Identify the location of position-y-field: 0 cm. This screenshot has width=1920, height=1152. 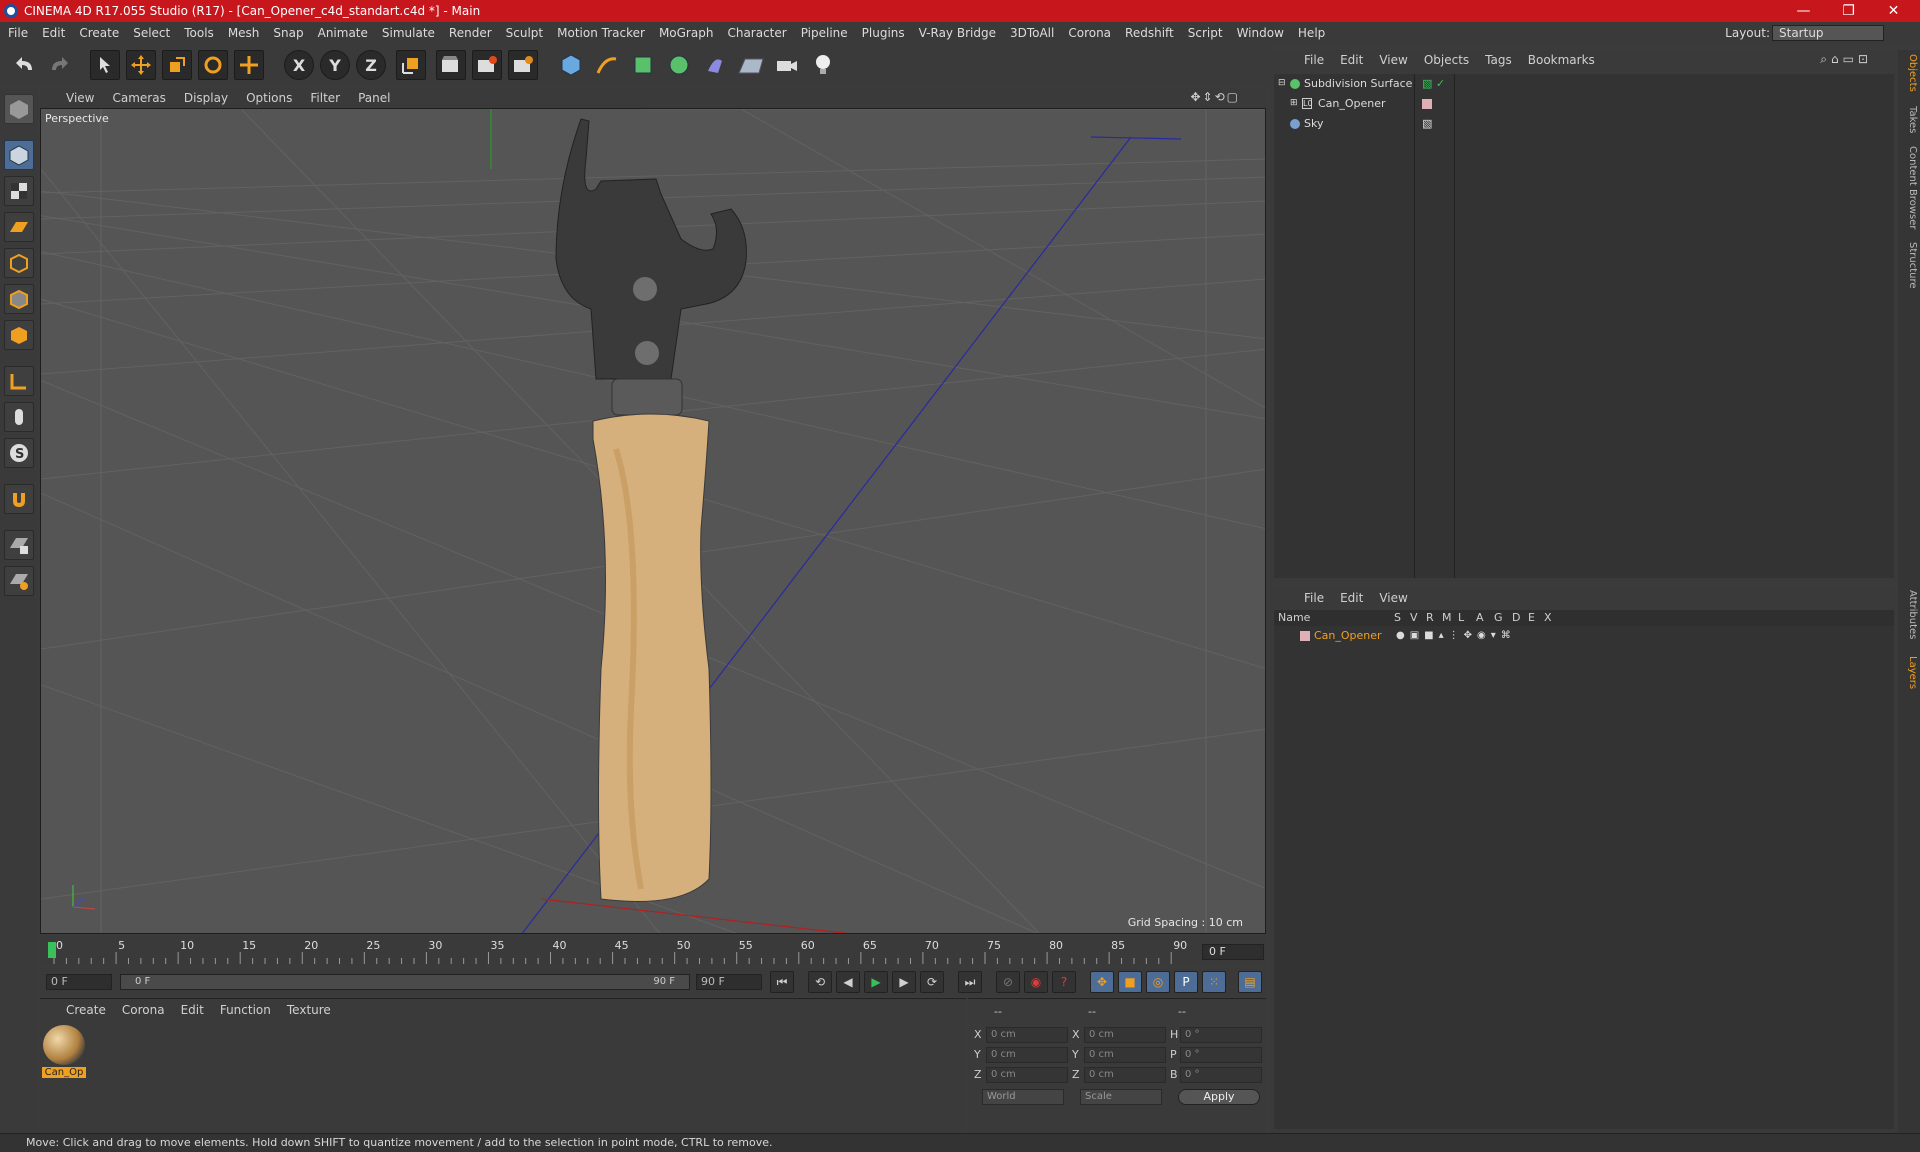
(1027, 1055).